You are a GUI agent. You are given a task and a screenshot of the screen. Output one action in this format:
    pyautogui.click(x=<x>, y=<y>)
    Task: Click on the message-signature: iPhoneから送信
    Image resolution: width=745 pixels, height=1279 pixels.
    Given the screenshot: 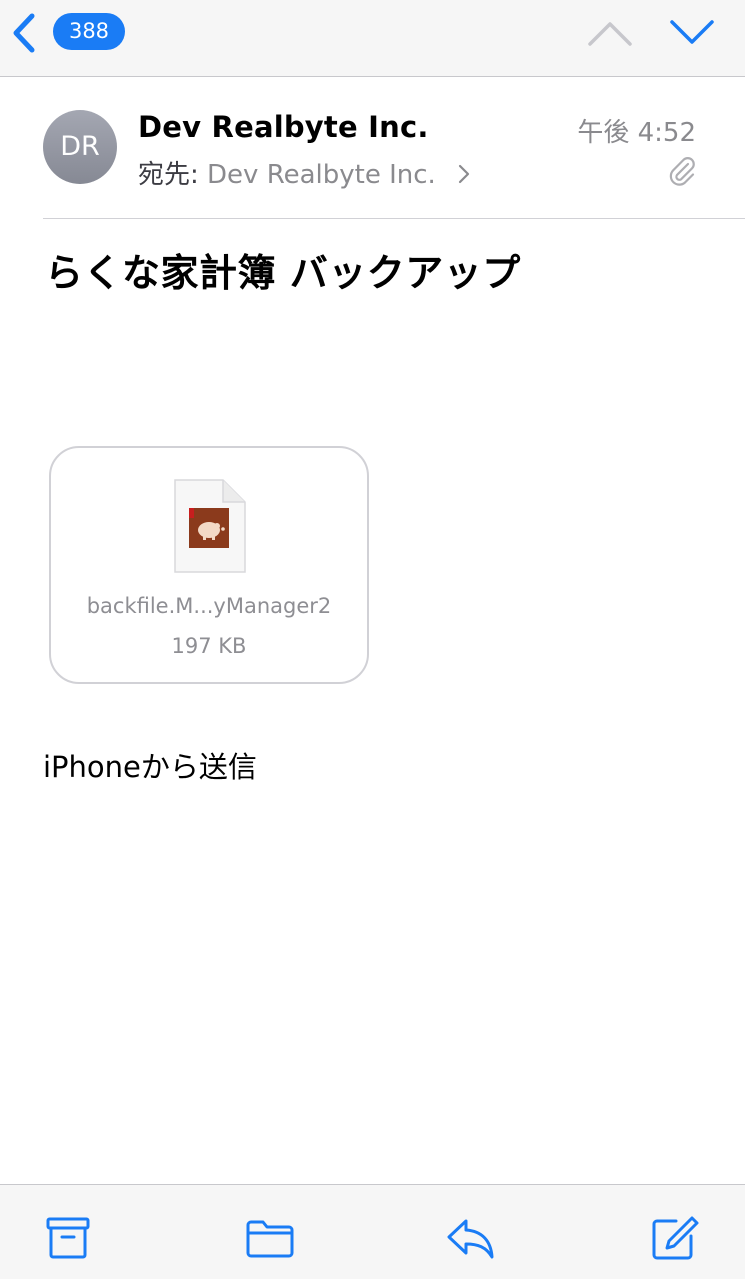 What is the action you would take?
    pyautogui.click(x=150, y=767)
    